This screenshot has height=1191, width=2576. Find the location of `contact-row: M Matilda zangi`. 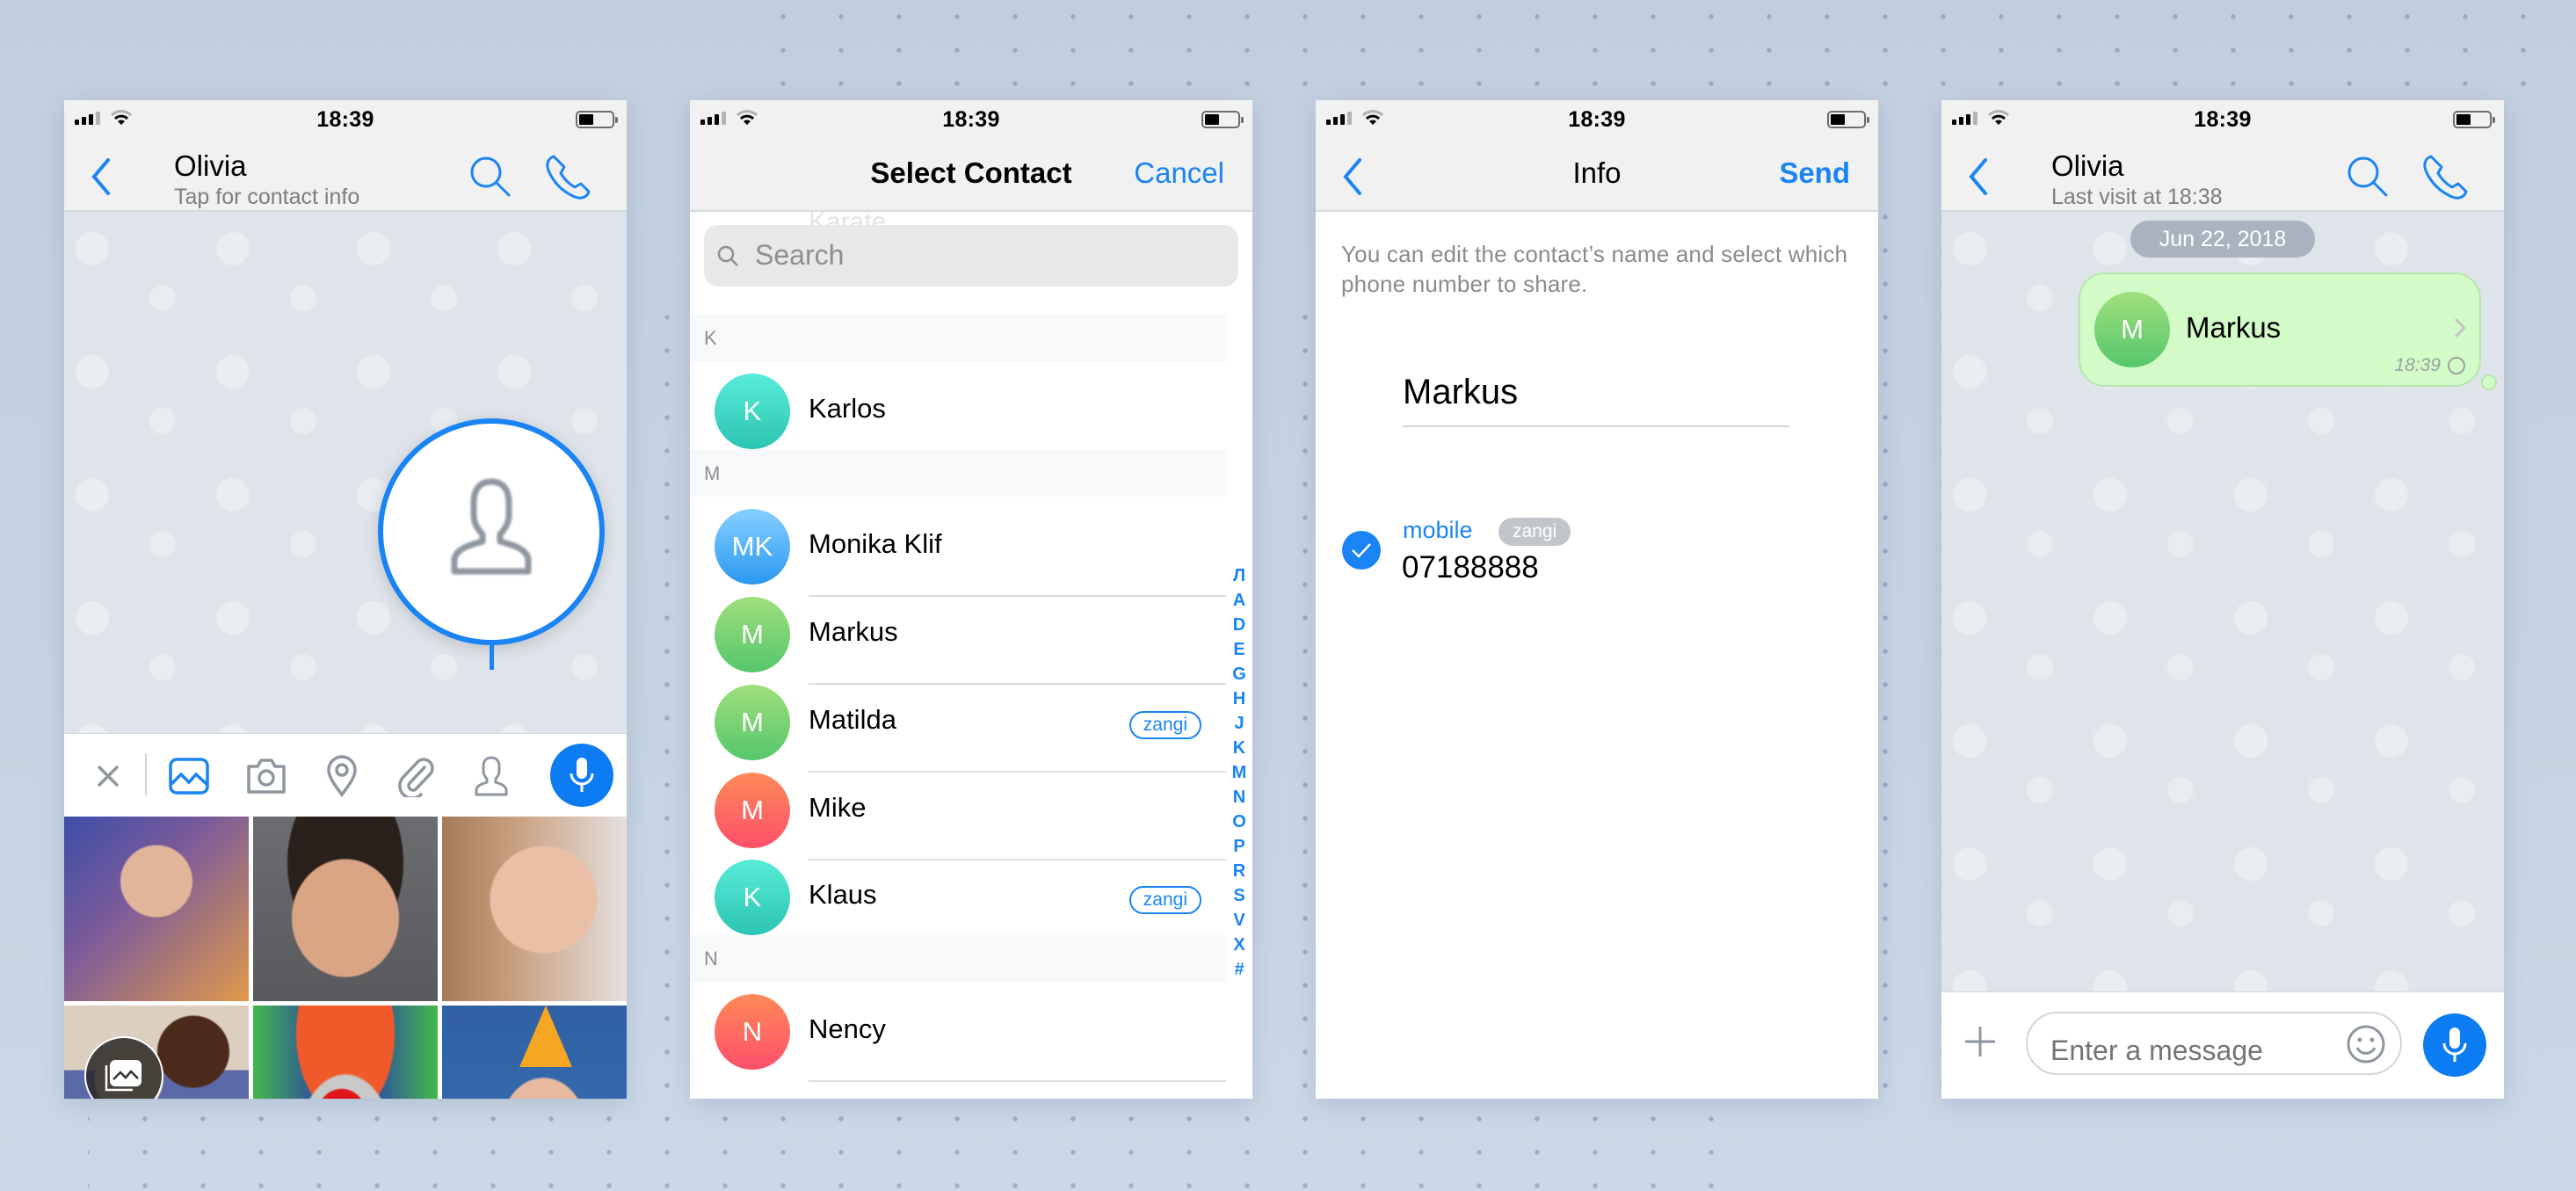

contact-row: M Matilda zangi is located at coordinates (958, 722).